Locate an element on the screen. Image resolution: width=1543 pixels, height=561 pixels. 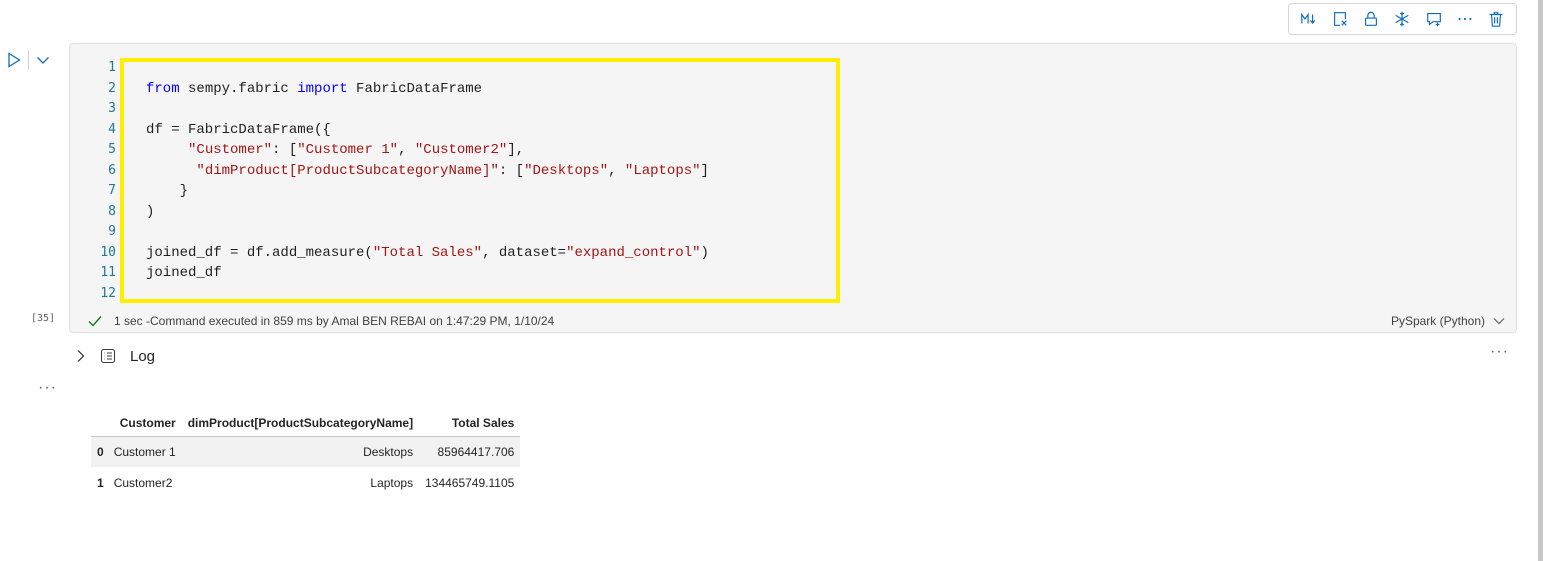
chevron-right-icon is located at coordinates (81, 356).